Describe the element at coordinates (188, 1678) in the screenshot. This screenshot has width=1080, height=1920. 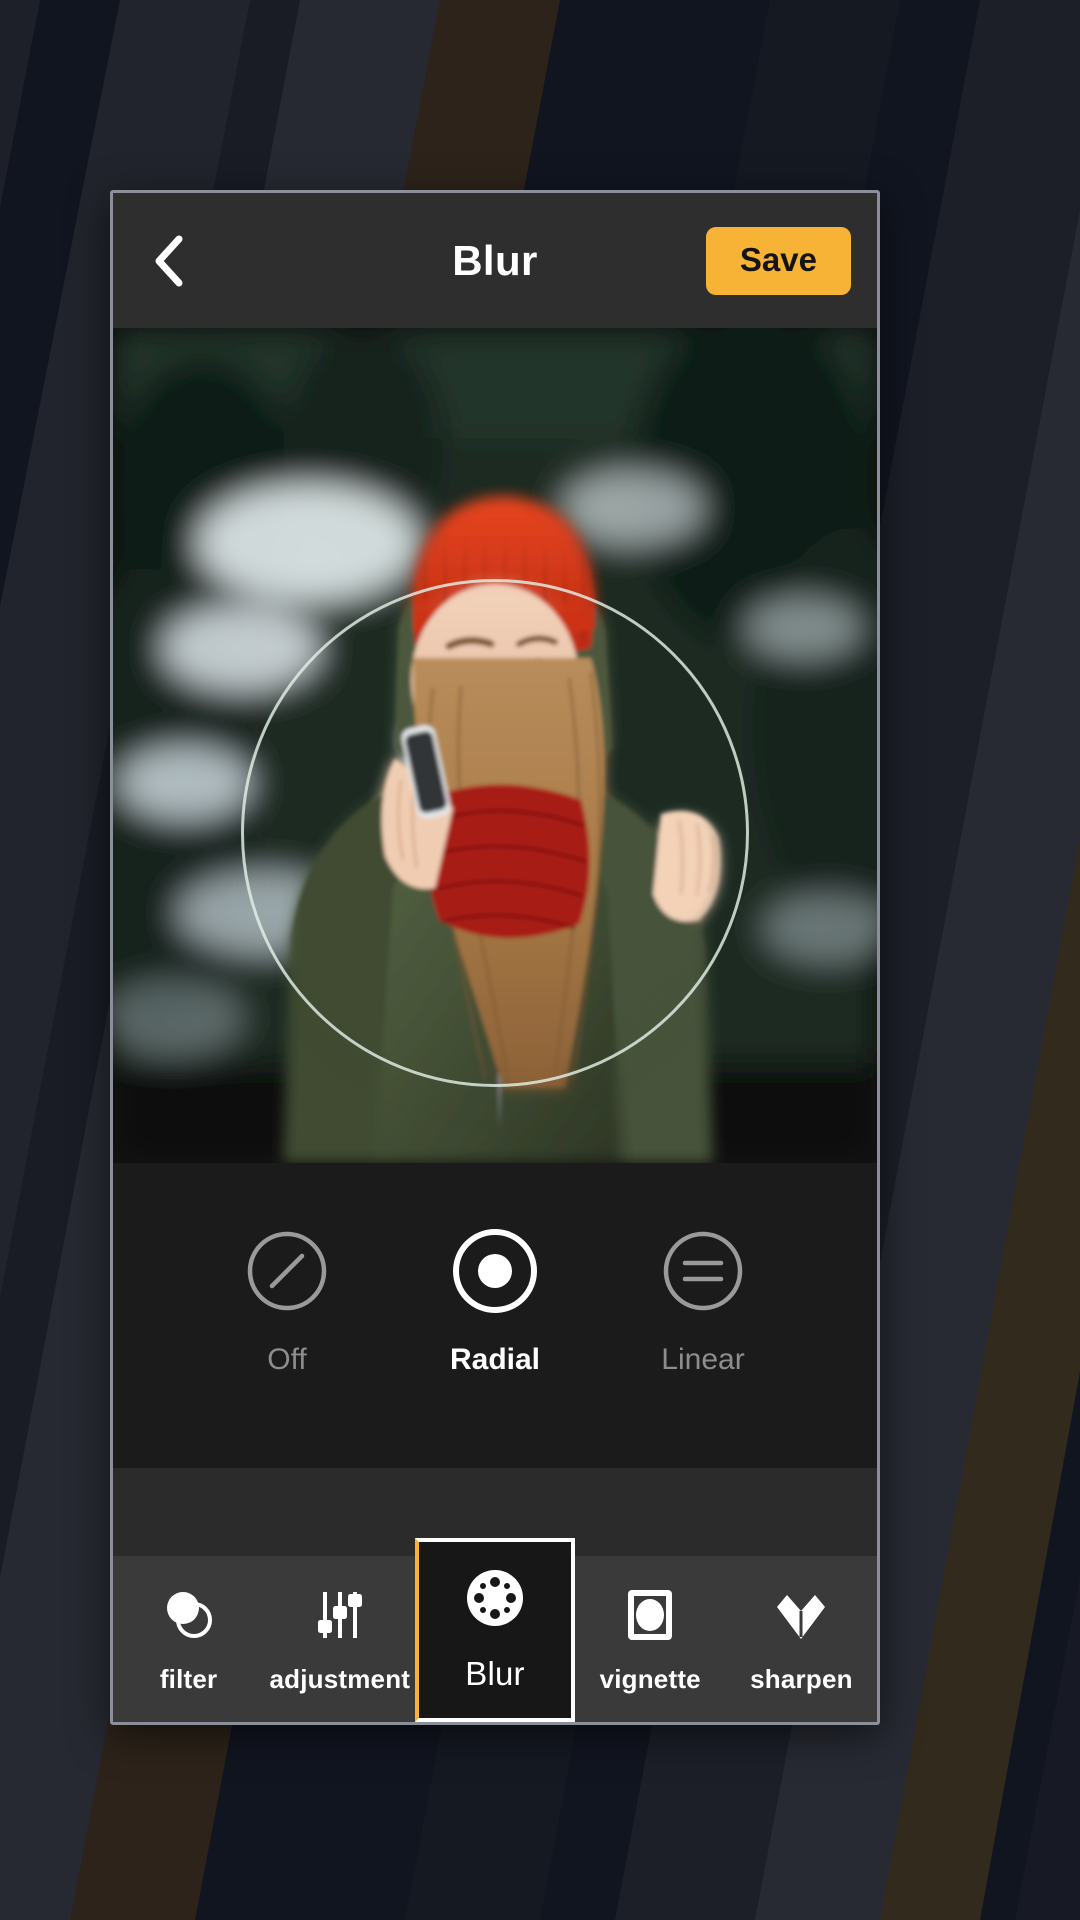
I see `tool-filter-label: filter` at that location.